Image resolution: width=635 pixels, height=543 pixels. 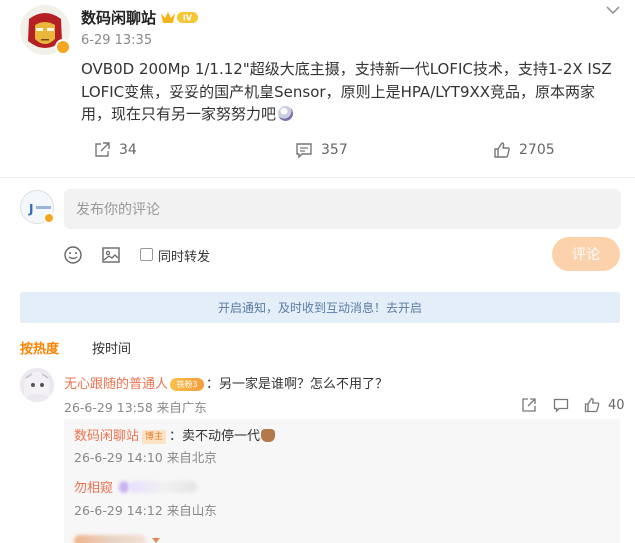 I want to click on comment-icon, so click(x=304, y=151).